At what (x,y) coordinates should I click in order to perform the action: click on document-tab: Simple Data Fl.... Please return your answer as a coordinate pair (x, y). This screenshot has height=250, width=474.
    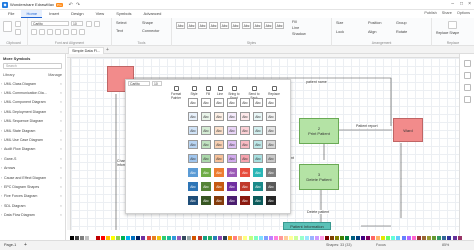
    Looking at the image, I should click on (86, 50).